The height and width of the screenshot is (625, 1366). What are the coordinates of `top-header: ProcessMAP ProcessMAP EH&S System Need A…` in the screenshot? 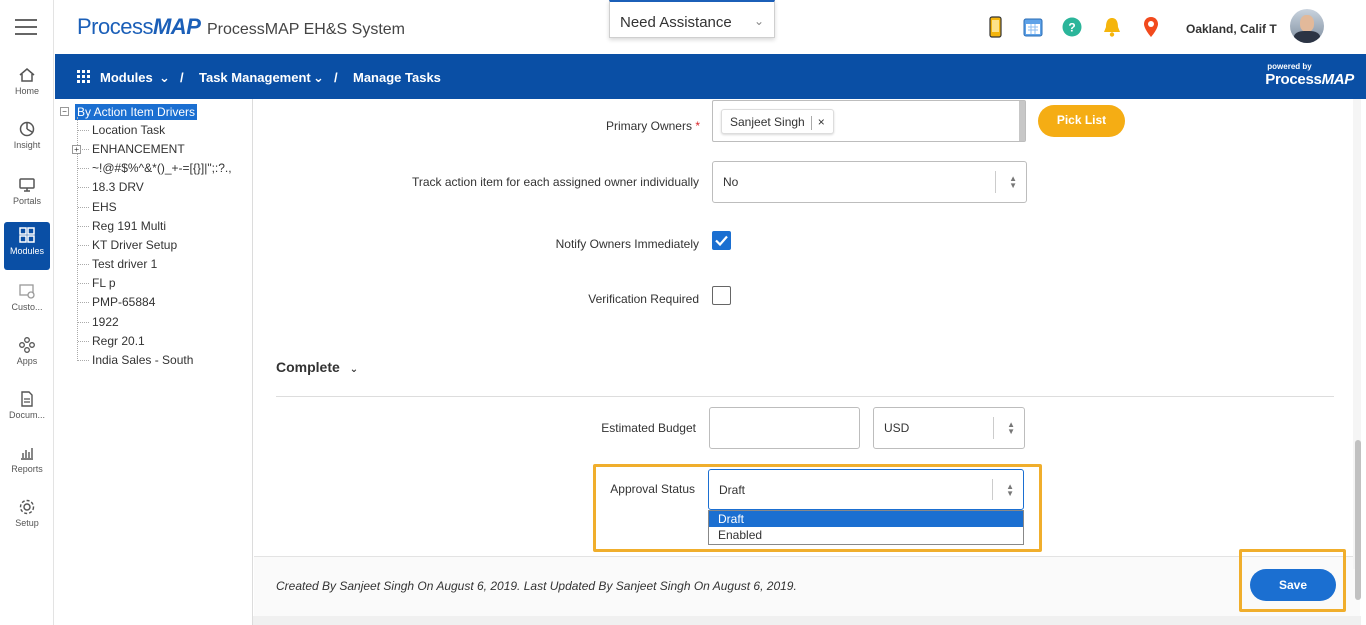 It's located at (710, 27).